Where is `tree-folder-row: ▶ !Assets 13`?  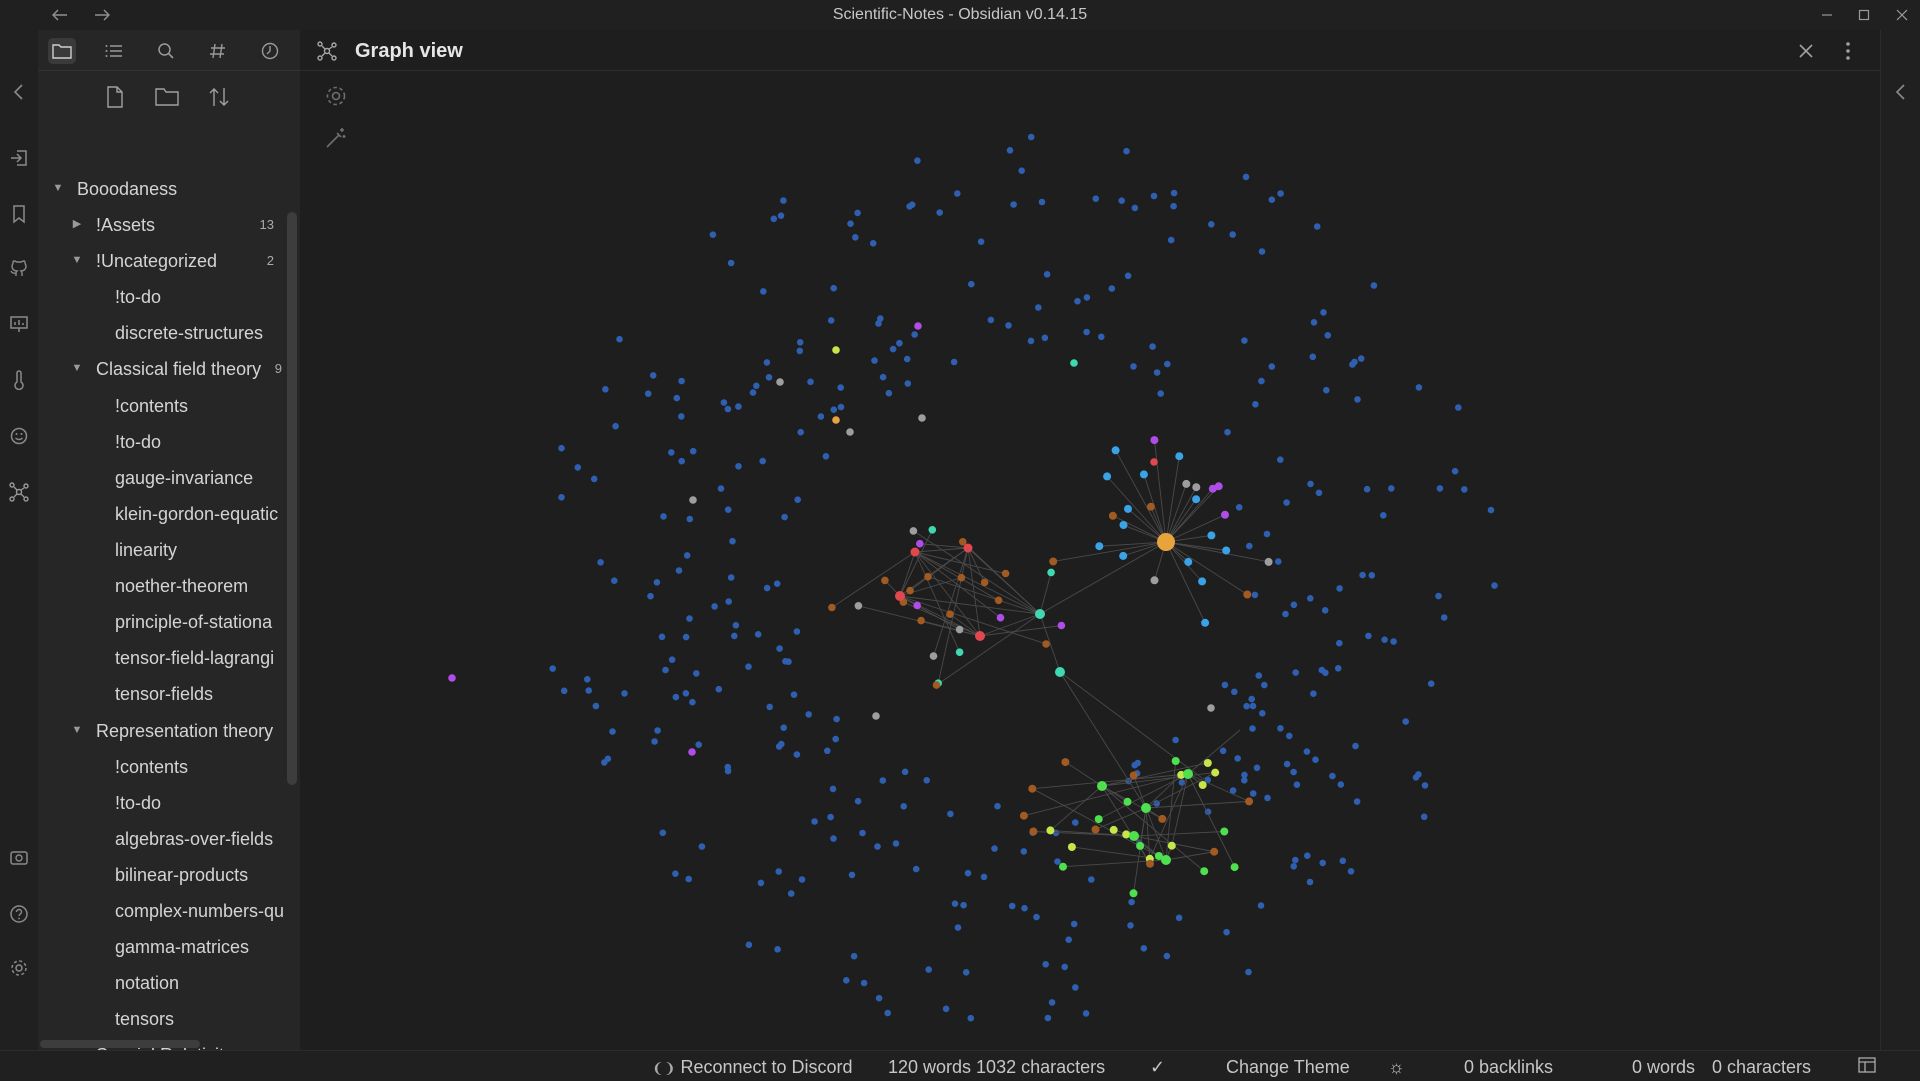
tree-folder-row: ▶ !Assets 13 is located at coordinates (161, 225).